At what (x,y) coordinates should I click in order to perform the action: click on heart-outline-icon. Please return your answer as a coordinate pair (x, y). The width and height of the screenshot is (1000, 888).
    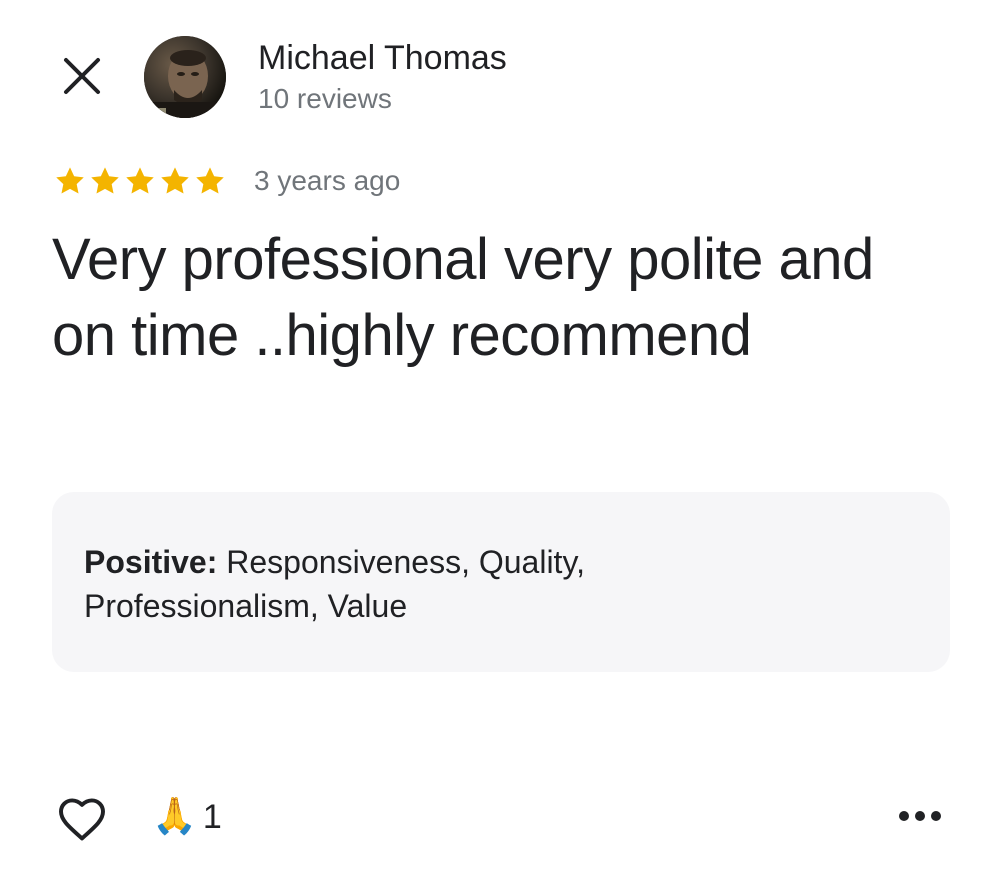
    Looking at the image, I should click on (82, 819).